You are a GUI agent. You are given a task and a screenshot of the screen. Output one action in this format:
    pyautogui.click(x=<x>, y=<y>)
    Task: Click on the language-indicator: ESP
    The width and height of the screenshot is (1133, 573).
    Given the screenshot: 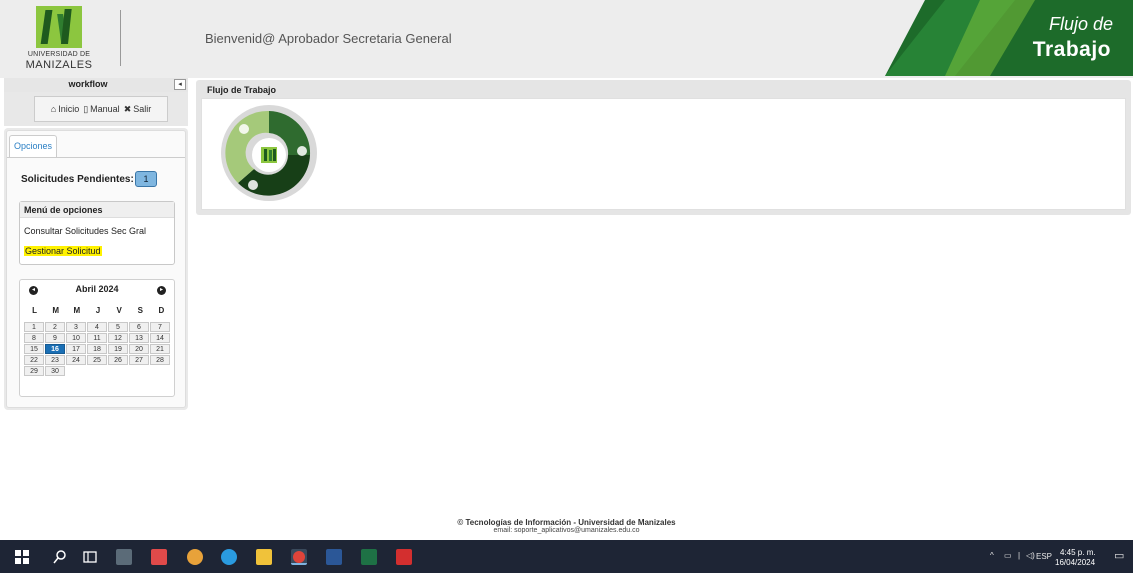 What is the action you would take?
    pyautogui.click(x=1044, y=556)
    